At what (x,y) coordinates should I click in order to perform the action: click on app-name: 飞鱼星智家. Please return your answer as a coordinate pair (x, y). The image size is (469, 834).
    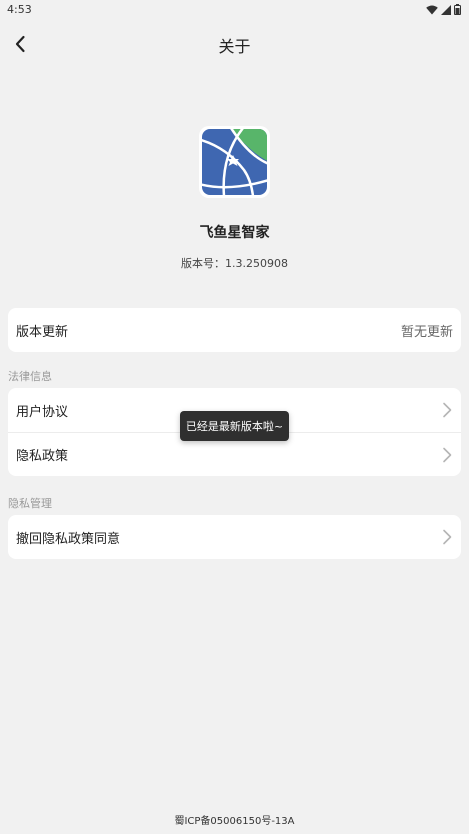
    Looking at the image, I should click on (234, 233).